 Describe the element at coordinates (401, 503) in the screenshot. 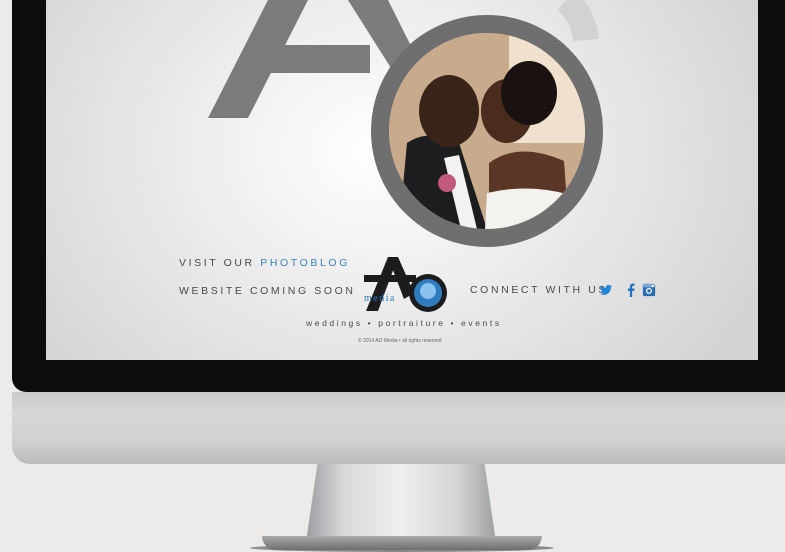

I see `monitor-stand-neck` at that location.